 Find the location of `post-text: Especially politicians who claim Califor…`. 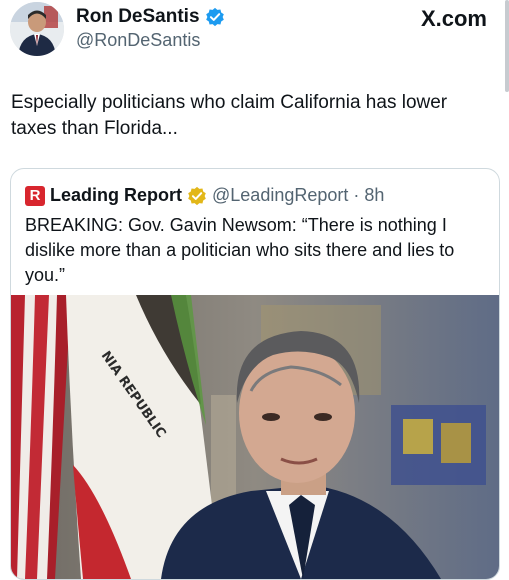

post-text: Especially politicians who claim Califor… is located at coordinates (229, 115).